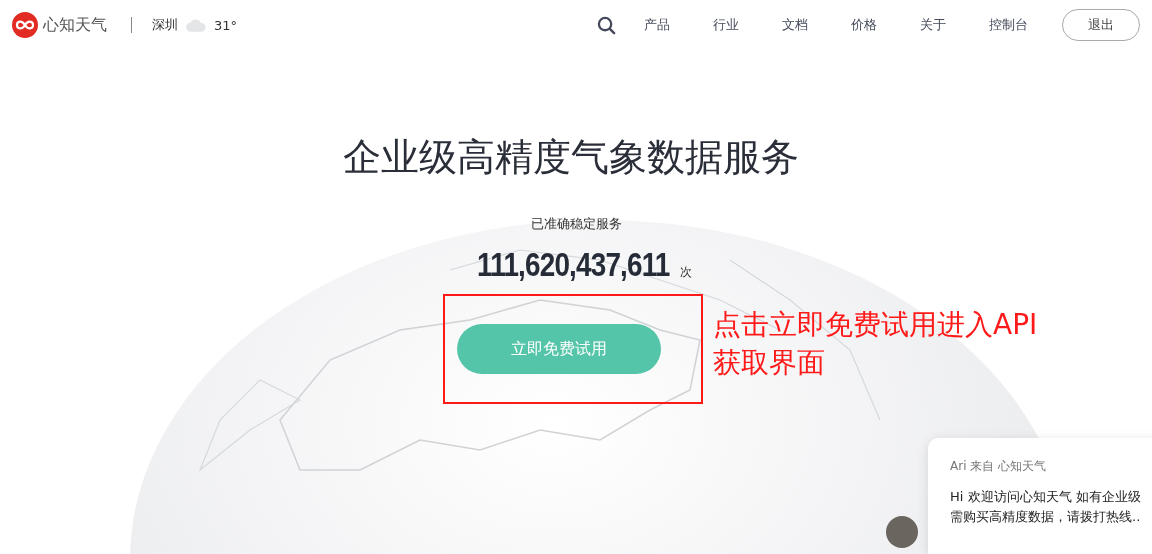 The height and width of the screenshot is (554, 1152). What do you see at coordinates (226, 25) in the screenshot?
I see `temperature: 31°` at bounding box center [226, 25].